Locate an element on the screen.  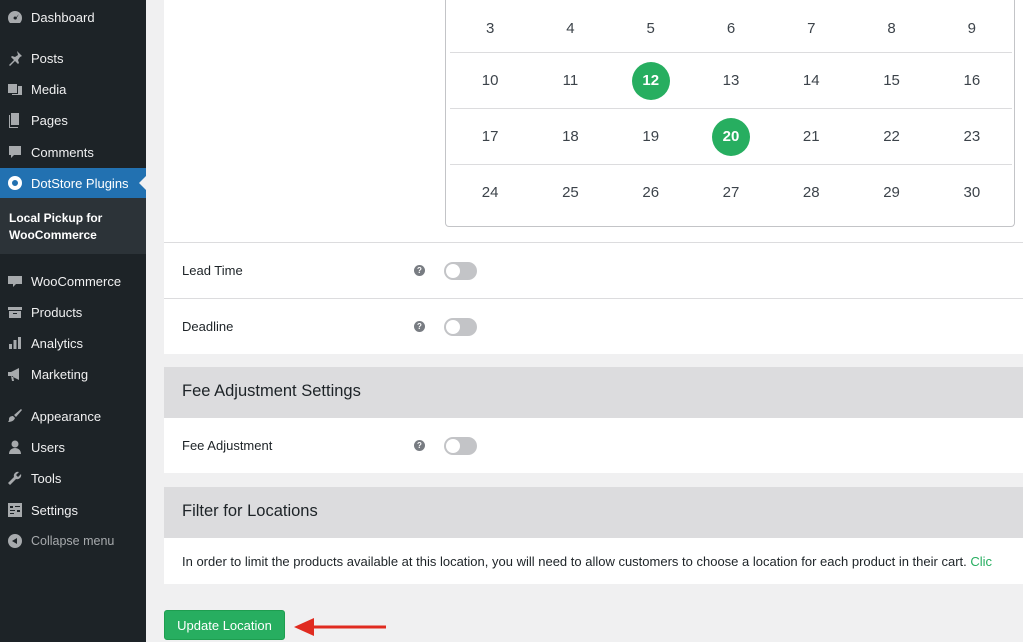
sidebar-item-dashboard: Dashboard is located at coordinates (73, 17).